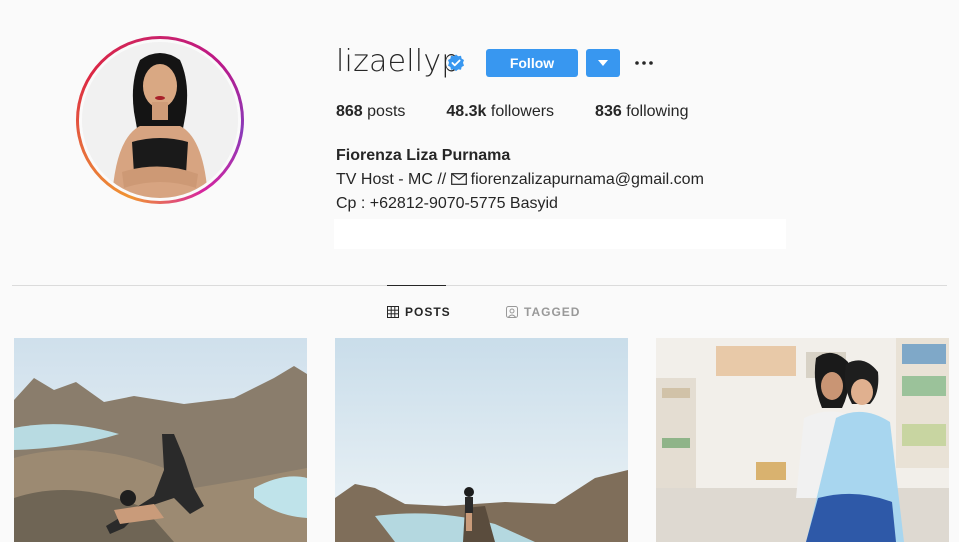  I want to click on profile-avatar, so click(160, 120).